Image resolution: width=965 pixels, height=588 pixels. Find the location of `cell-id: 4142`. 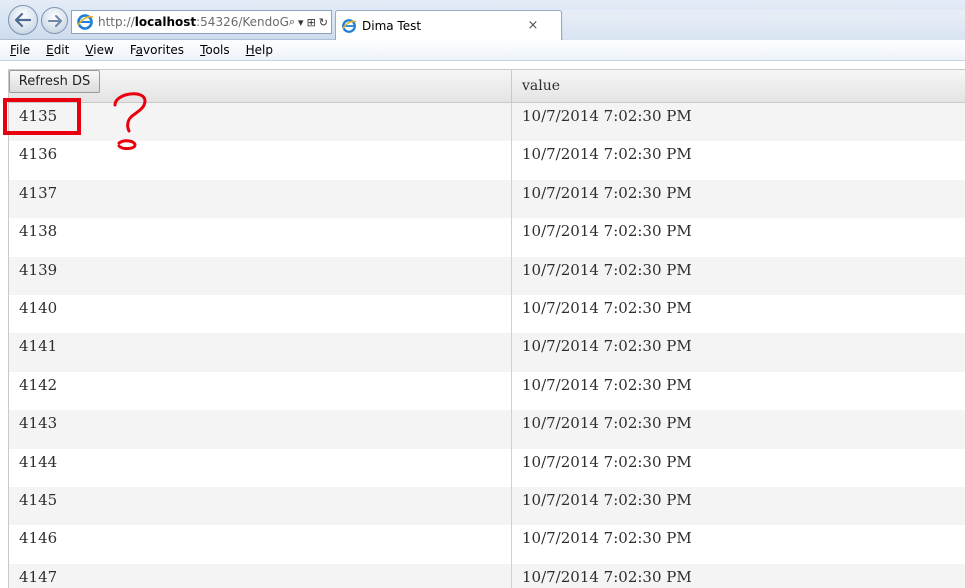

cell-id: 4142 is located at coordinates (260, 391).